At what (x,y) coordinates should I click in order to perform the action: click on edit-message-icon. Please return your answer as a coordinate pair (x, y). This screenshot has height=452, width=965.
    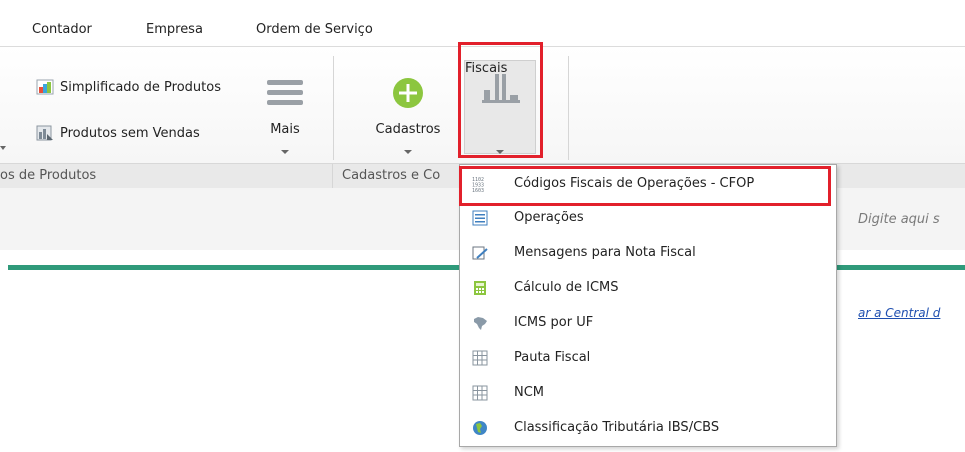
    Looking at the image, I should click on (480, 253).